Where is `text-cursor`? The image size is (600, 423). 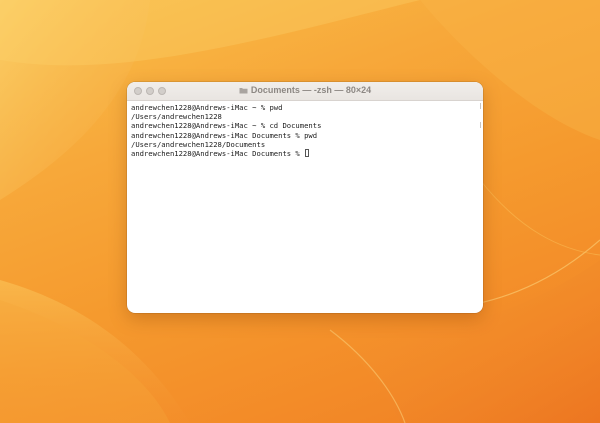 text-cursor is located at coordinates (307, 153).